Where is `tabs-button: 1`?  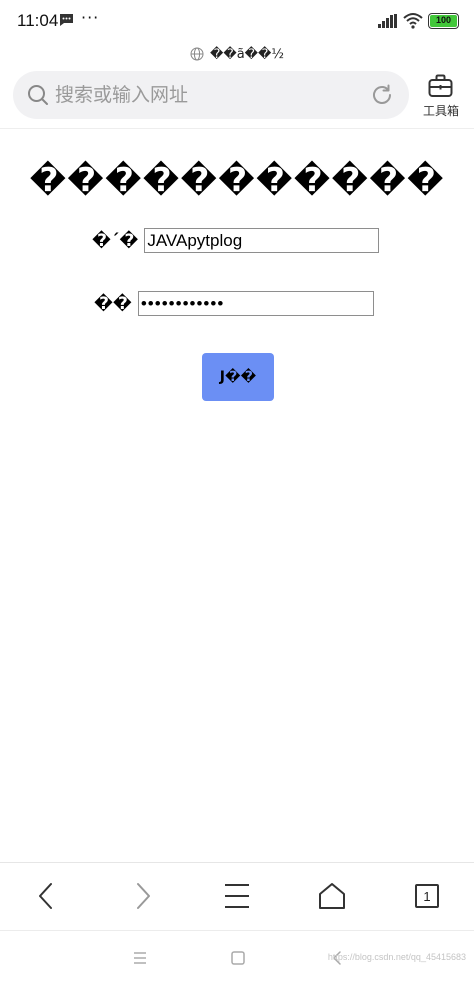 tabs-button: 1 is located at coordinates (427, 896).